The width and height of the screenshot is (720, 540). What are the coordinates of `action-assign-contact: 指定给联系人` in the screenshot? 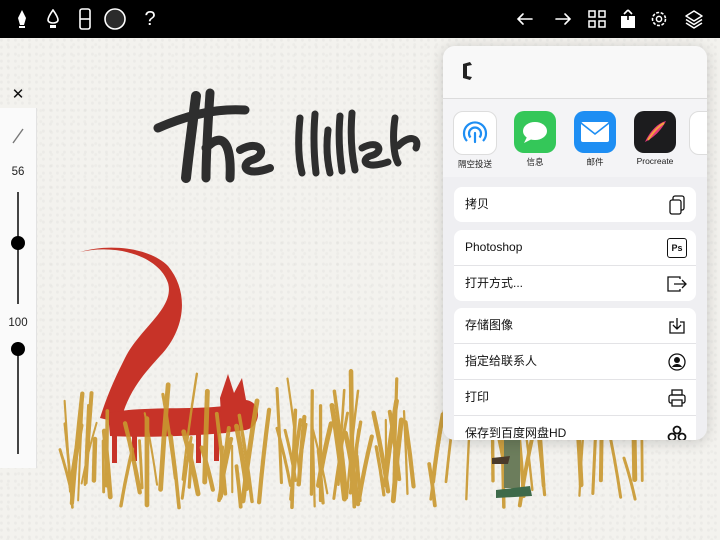 It's located at (575, 362).